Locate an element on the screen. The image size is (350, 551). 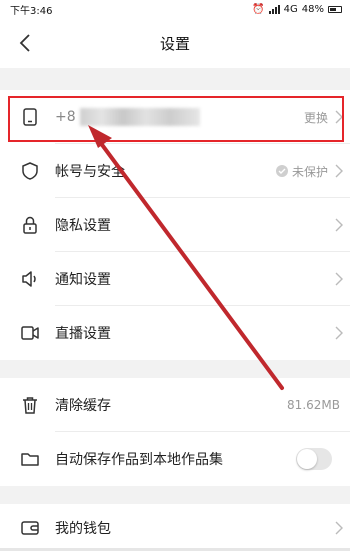
notification-settings-label: 通知设置 is located at coordinates (83, 280).